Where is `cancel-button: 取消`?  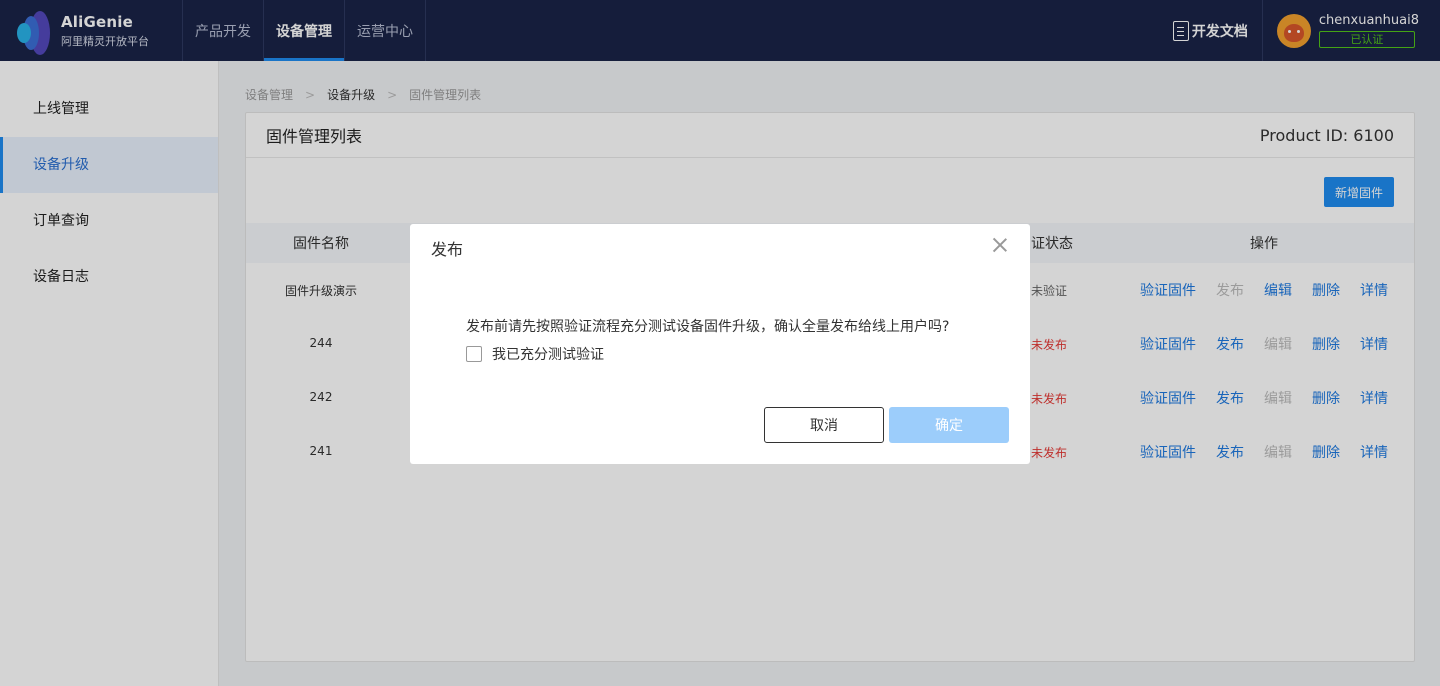
cancel-button: 取消 is located at coordinates (824, 425).